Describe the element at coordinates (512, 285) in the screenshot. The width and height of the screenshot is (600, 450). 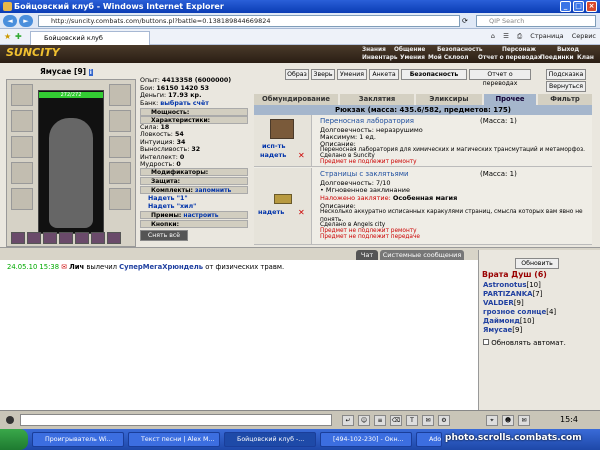
I see `user-row: Astronotus[10]` at that location.